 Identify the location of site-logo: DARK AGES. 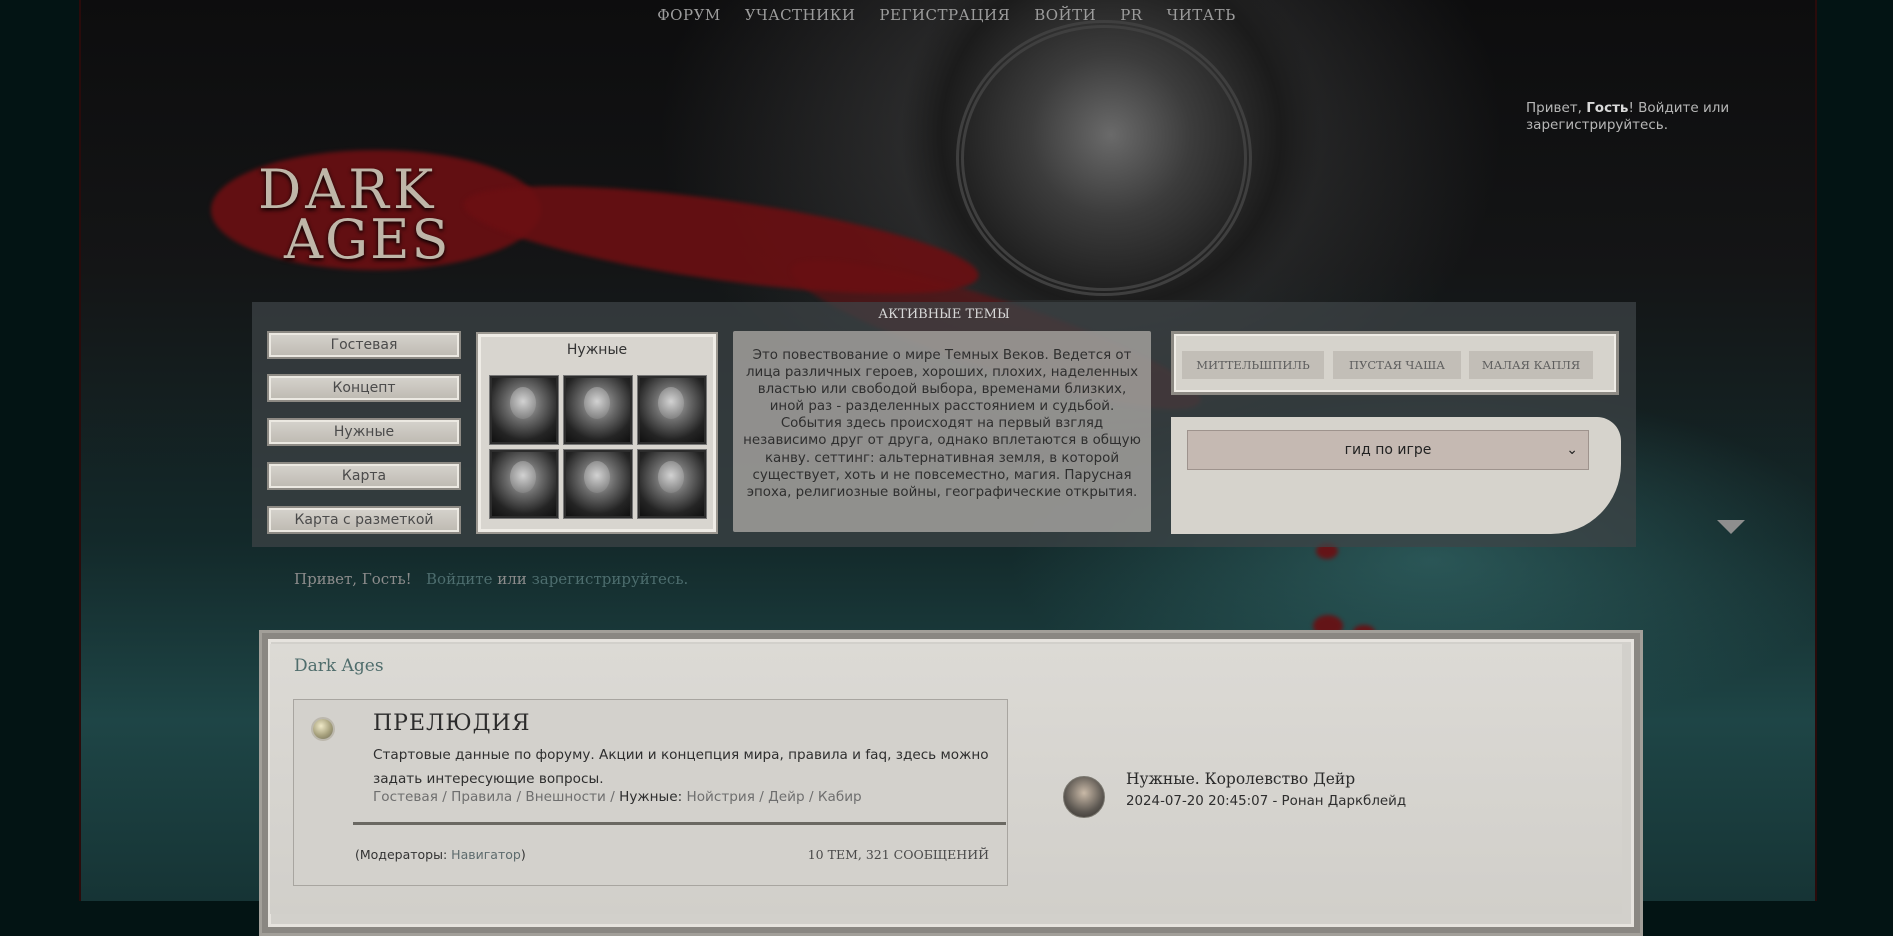
(373, 218).